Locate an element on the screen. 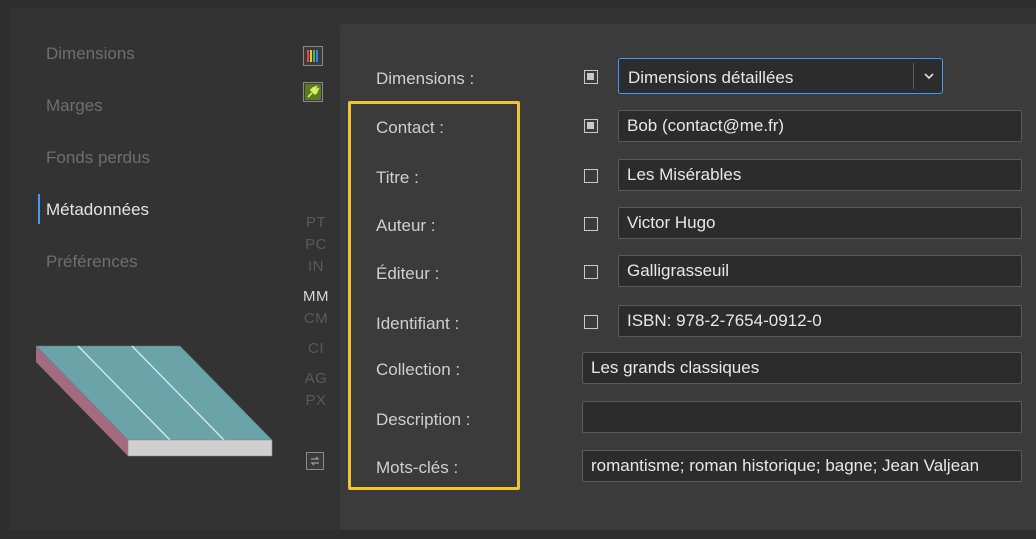  active-nav-indicator is located at coordinates (39, 209).